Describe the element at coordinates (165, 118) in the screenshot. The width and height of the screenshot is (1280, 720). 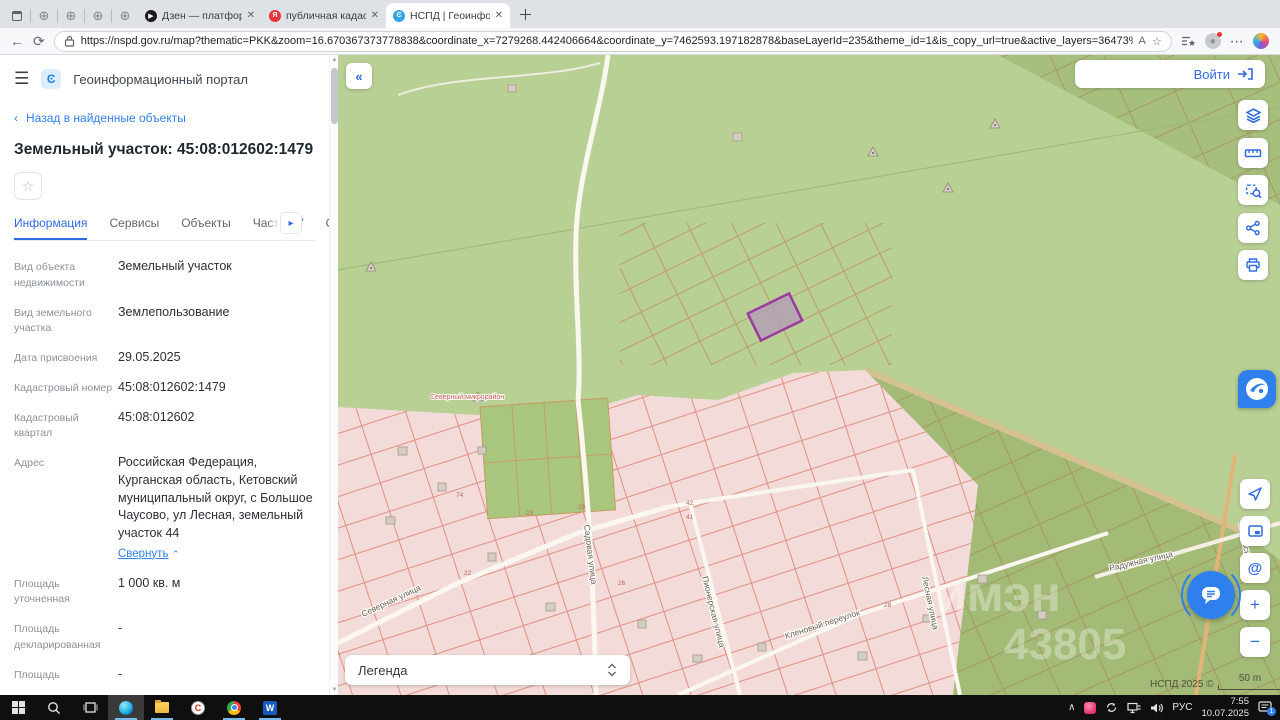
I see `back-to-results-link: ‹ Назад в найденные объекты` at that location.